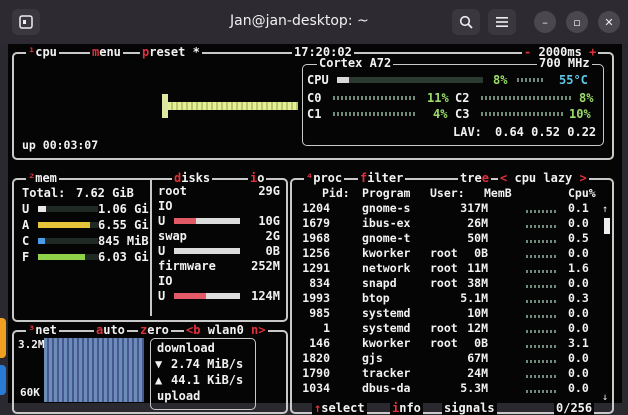 Image resolution: width=628 pixels, height=415 pixels. I want to click on select-footer: ↑select, so click(339, 408).